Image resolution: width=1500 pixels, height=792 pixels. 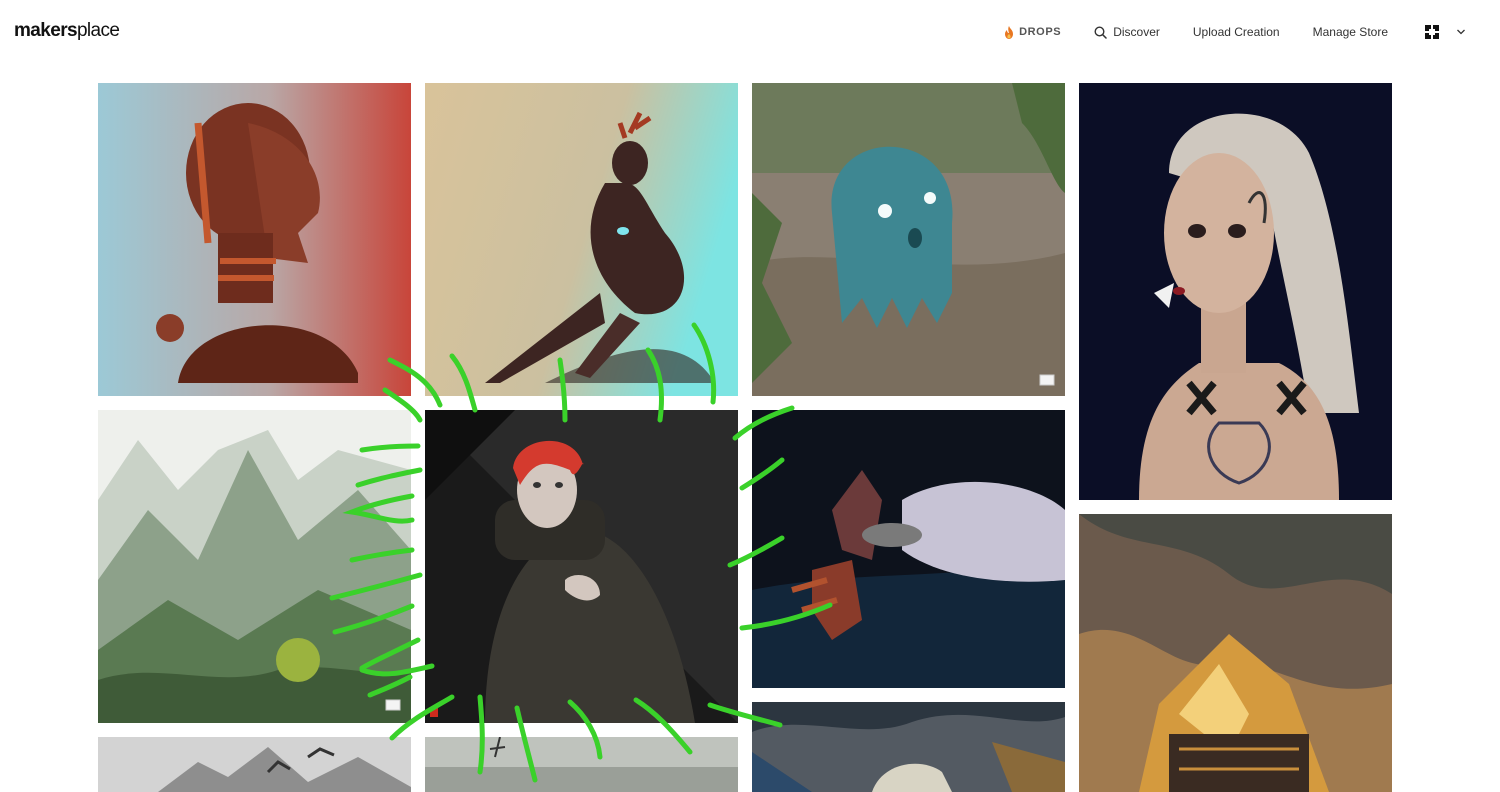 What do you see at coordinates (1100, 32) in the screenshot?
I see `search-icon` at bounding box center [1100, 32].